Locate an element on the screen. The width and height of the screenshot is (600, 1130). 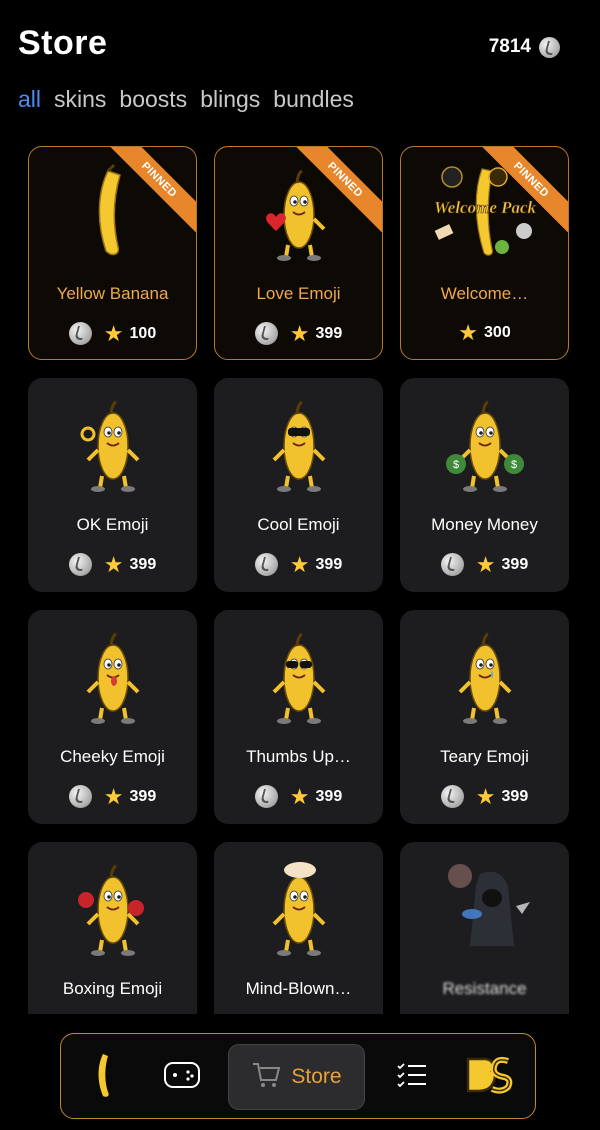
gamepad-icon is located at coordinates (182, 1077).